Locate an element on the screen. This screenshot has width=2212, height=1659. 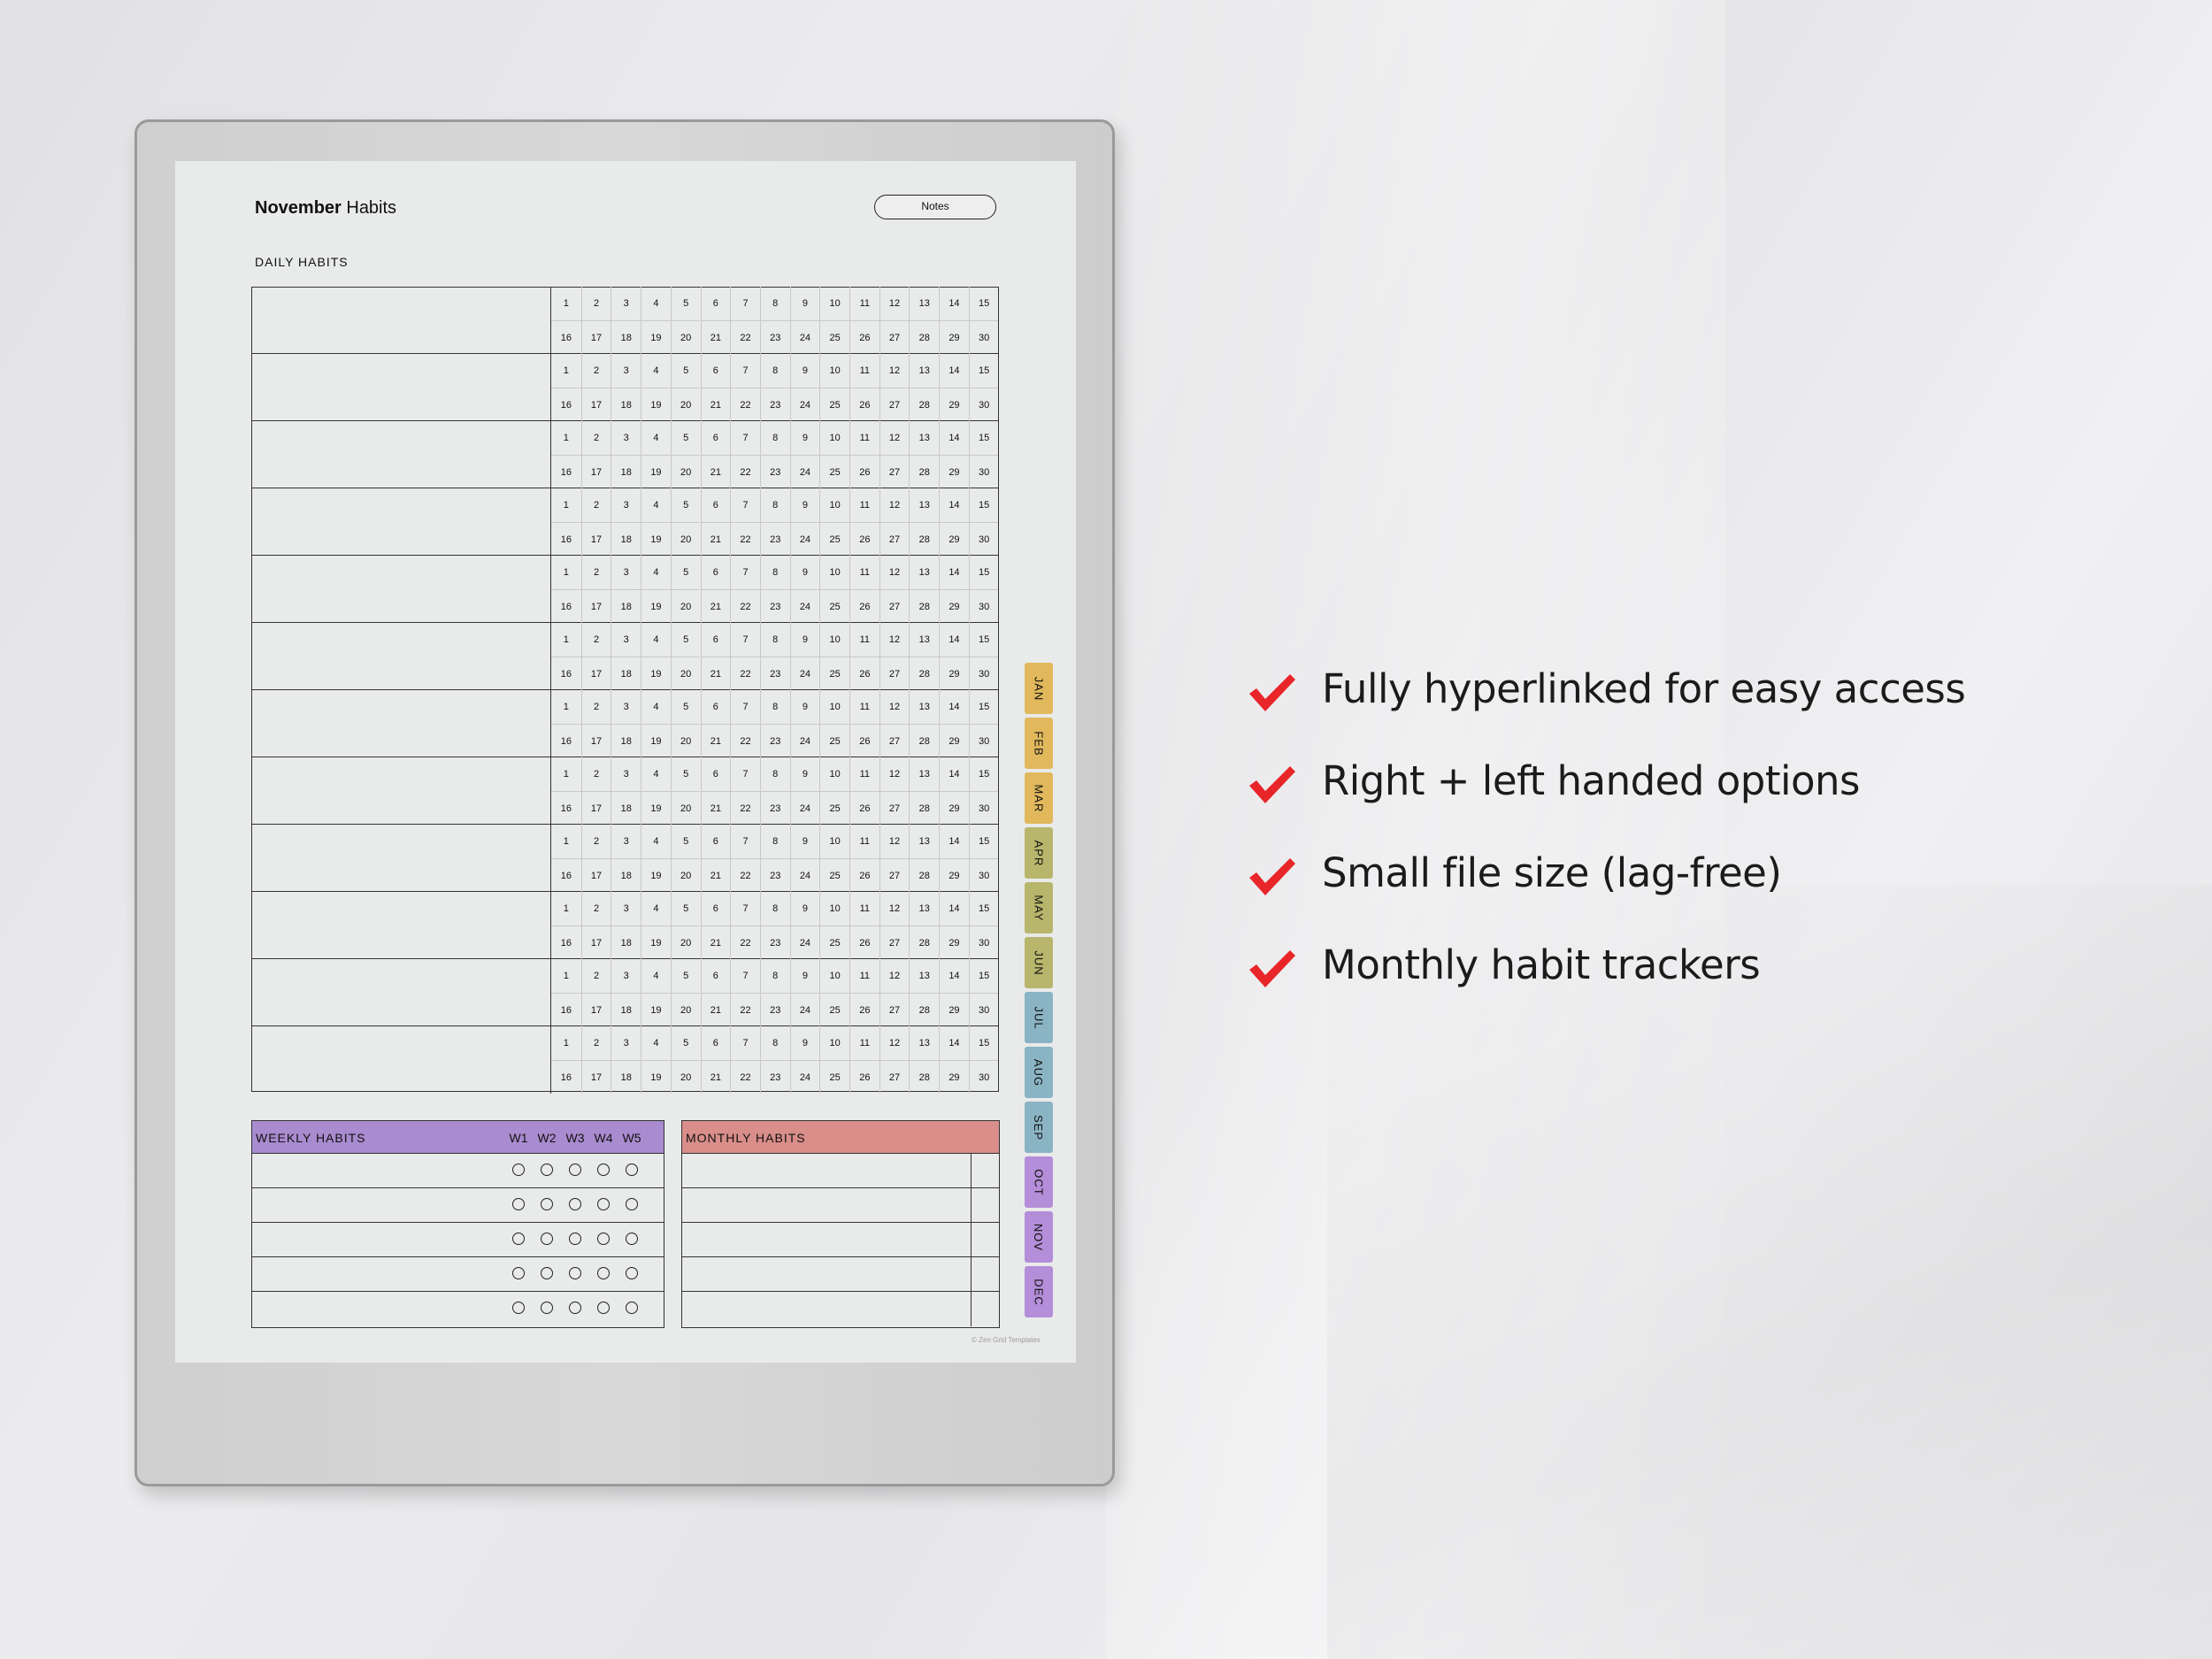
day-checkbox: 6 is located at coordinates (716, 438).